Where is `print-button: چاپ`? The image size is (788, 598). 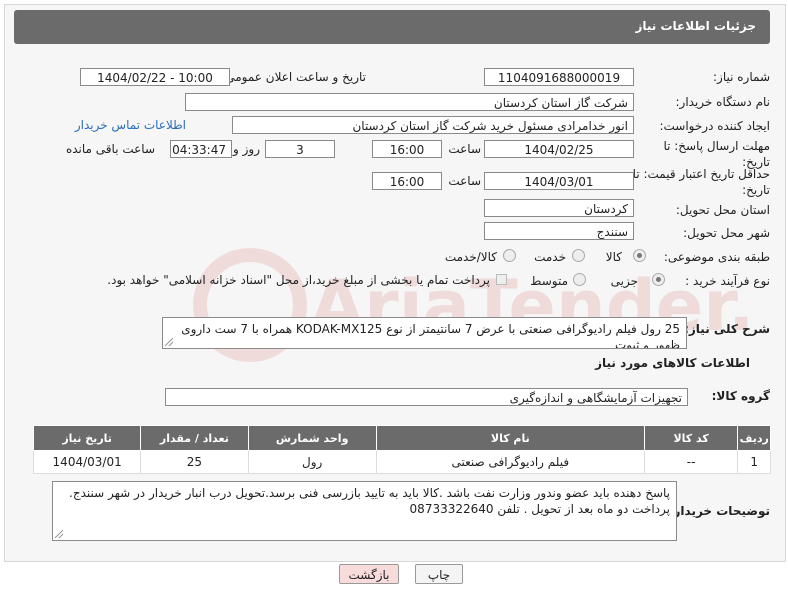 print-button: چاپ is located at coordinates (439, 574).